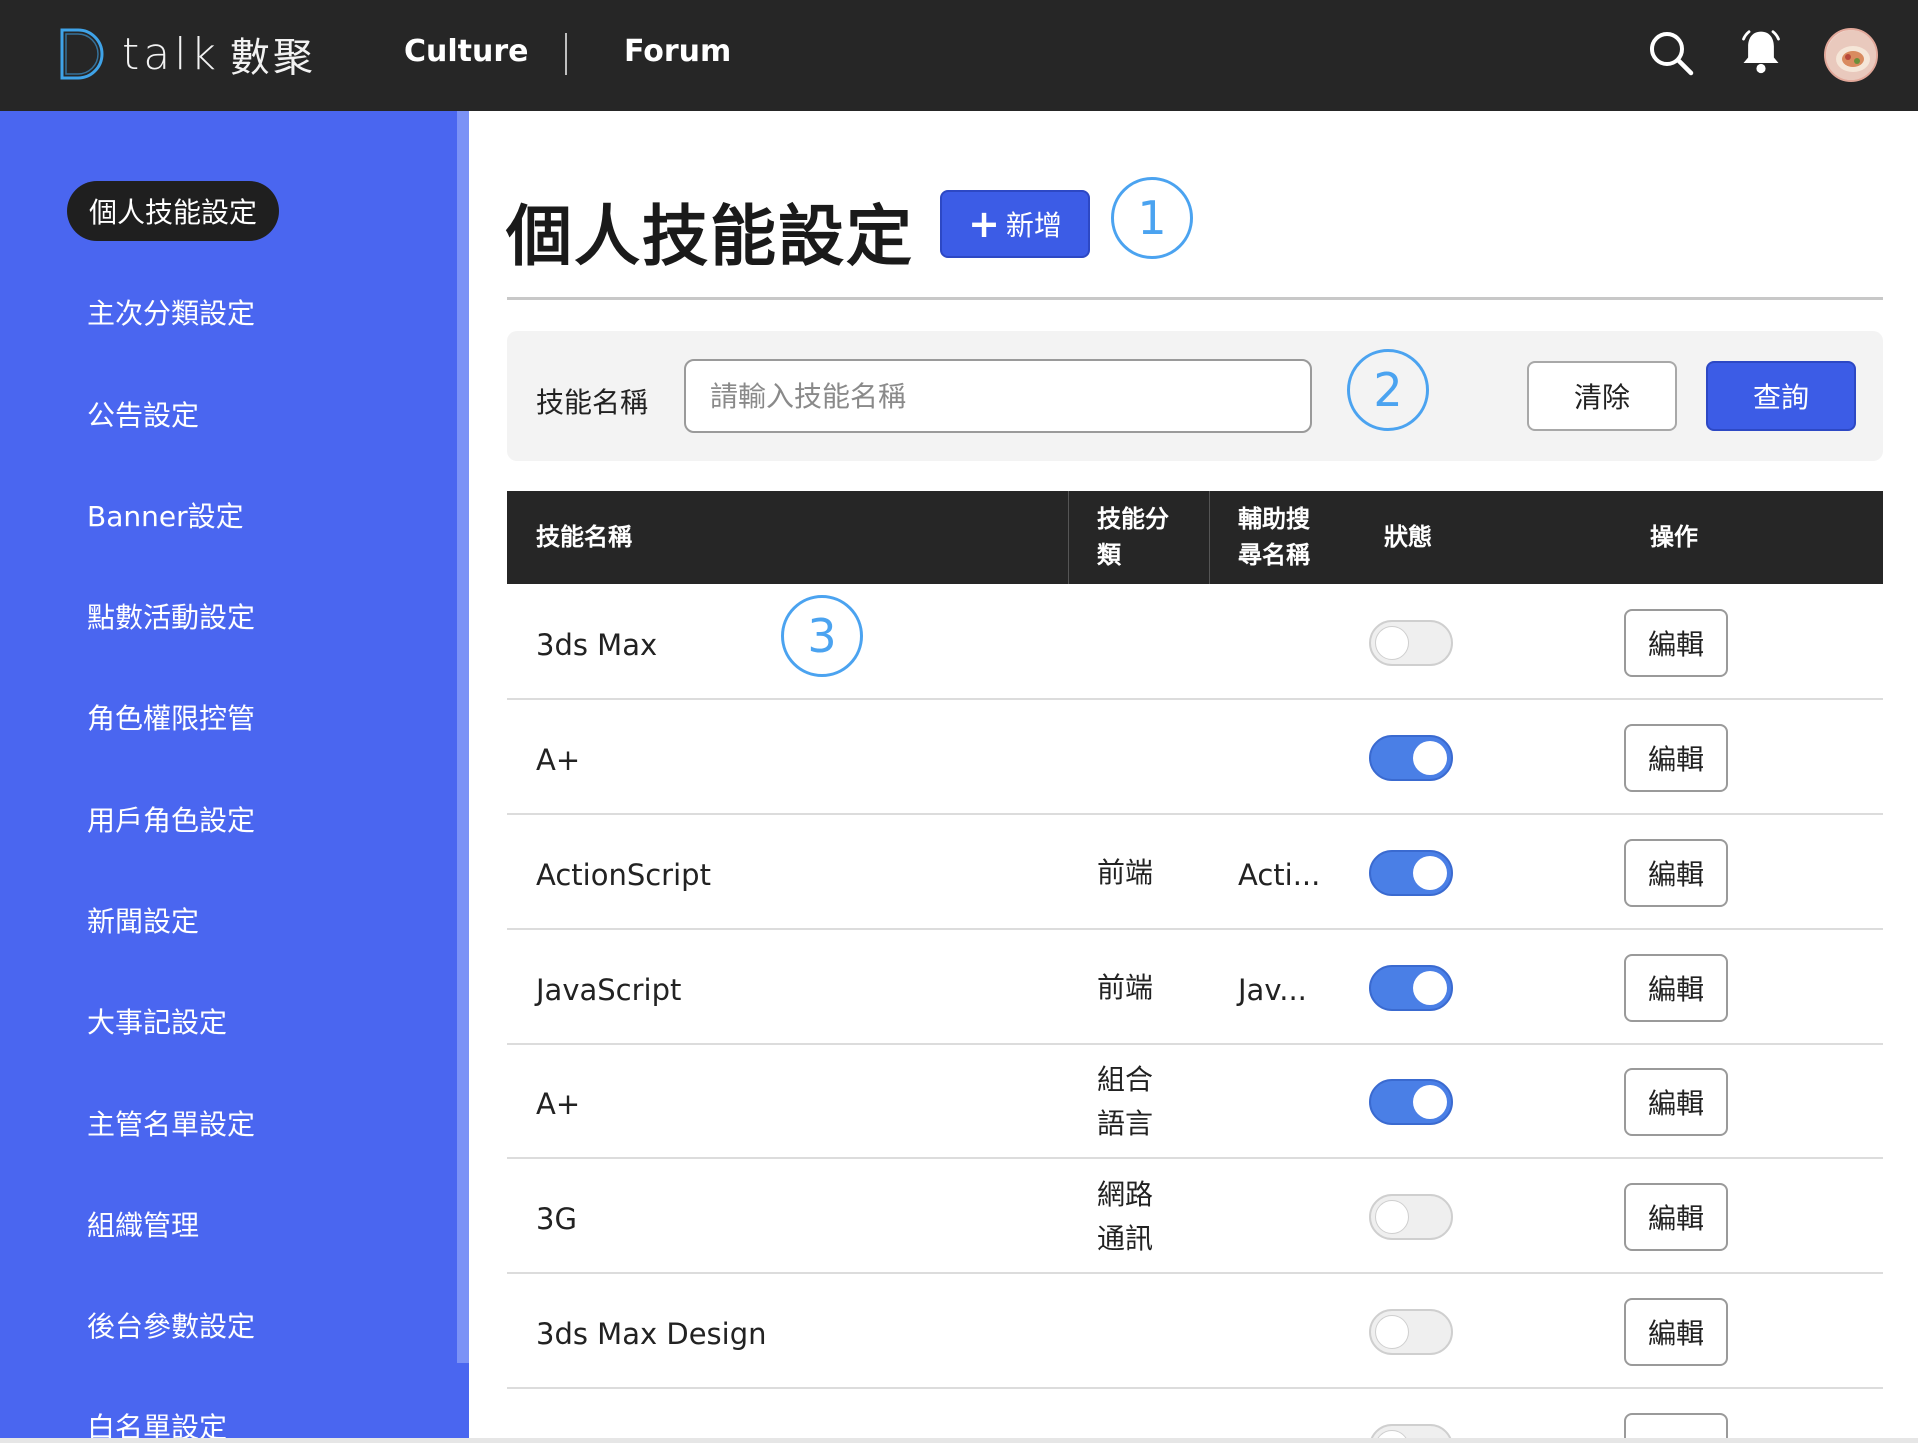  Describe the element at coordinates (998, 396) in the screenshot. I see `skill-name-search-input` at that location.